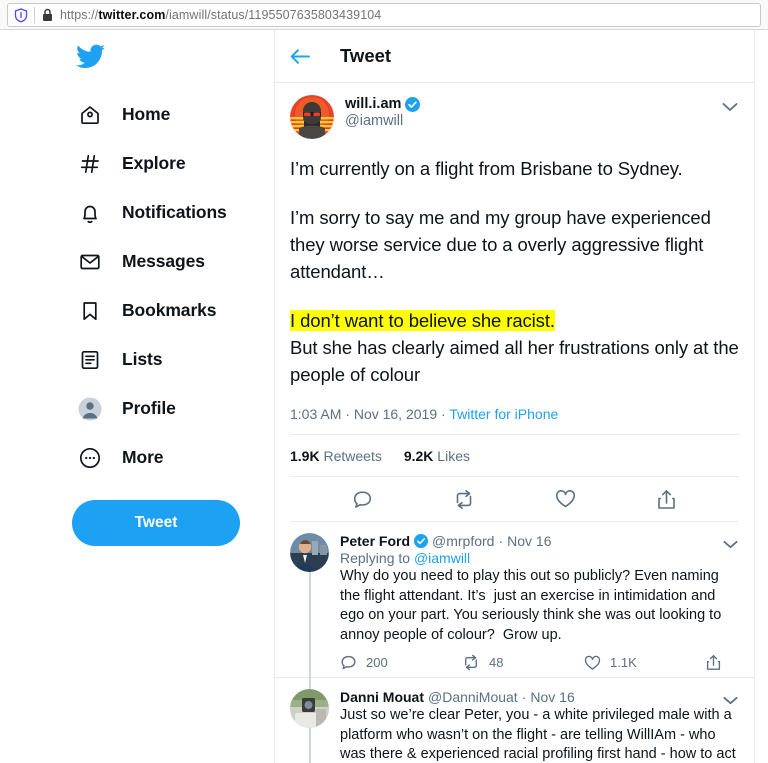  I want to click on sidebar-item-bookmarks: Bookmarks, so click(168, 310).